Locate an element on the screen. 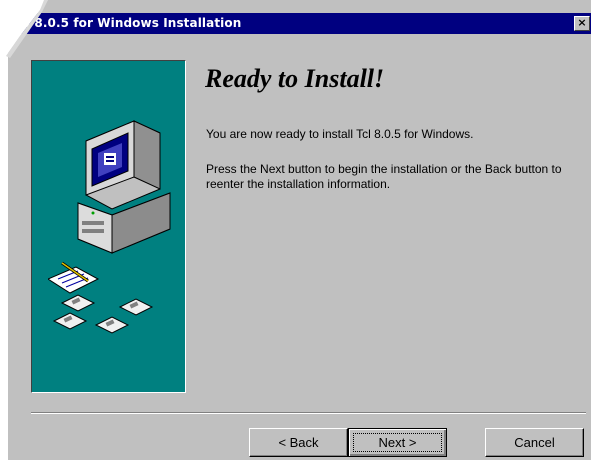 The image size is (591, 460). cancel-button: Cancel is located at coordinates (534, 442).